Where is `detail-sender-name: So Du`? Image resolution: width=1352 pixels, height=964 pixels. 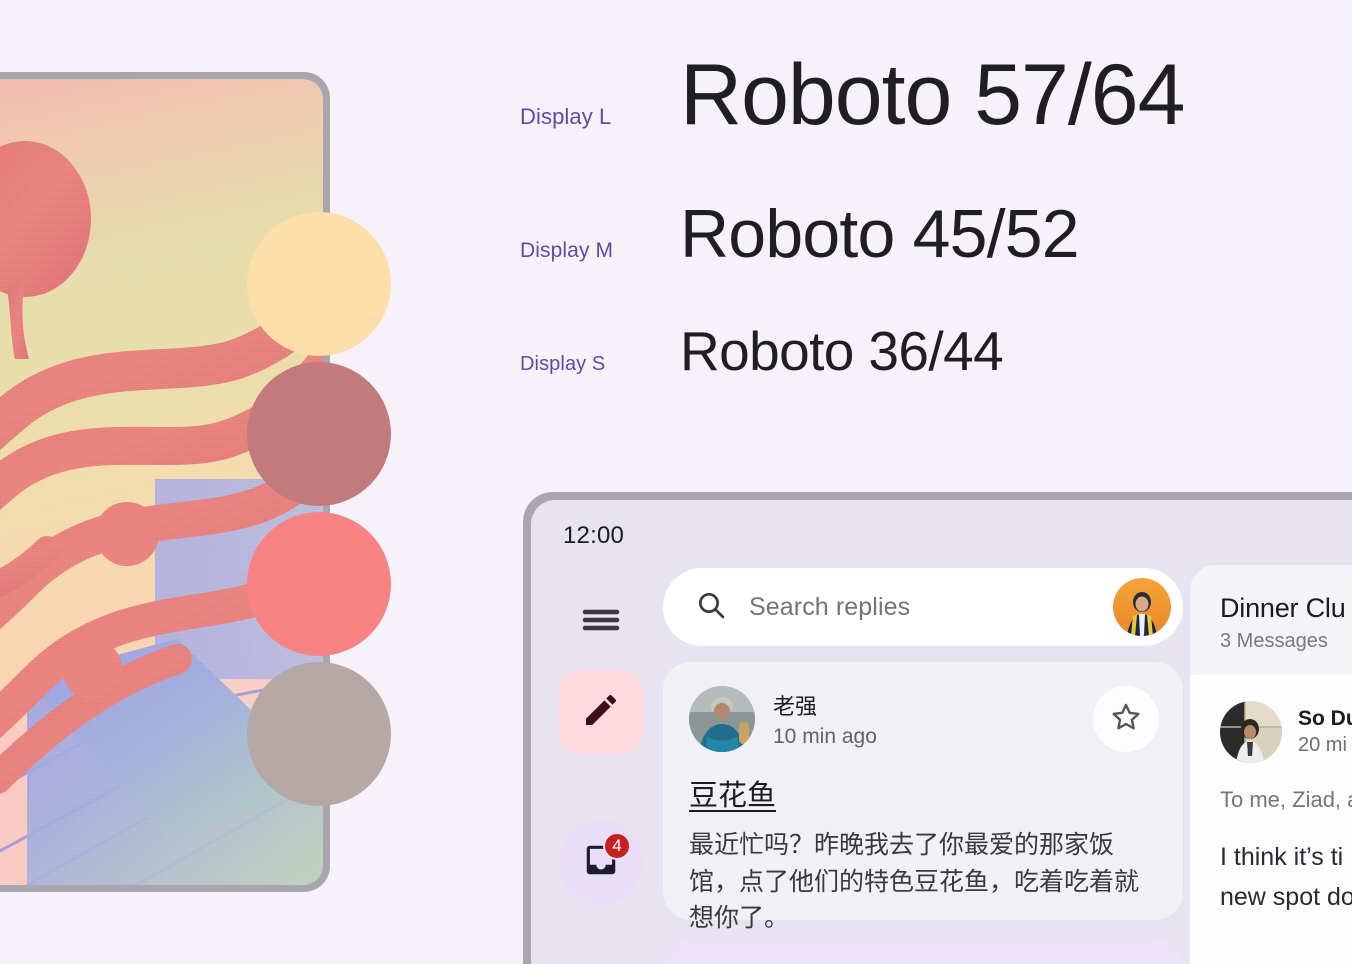
detail-sender-name: So Du is located at coordinates (1325, 718).